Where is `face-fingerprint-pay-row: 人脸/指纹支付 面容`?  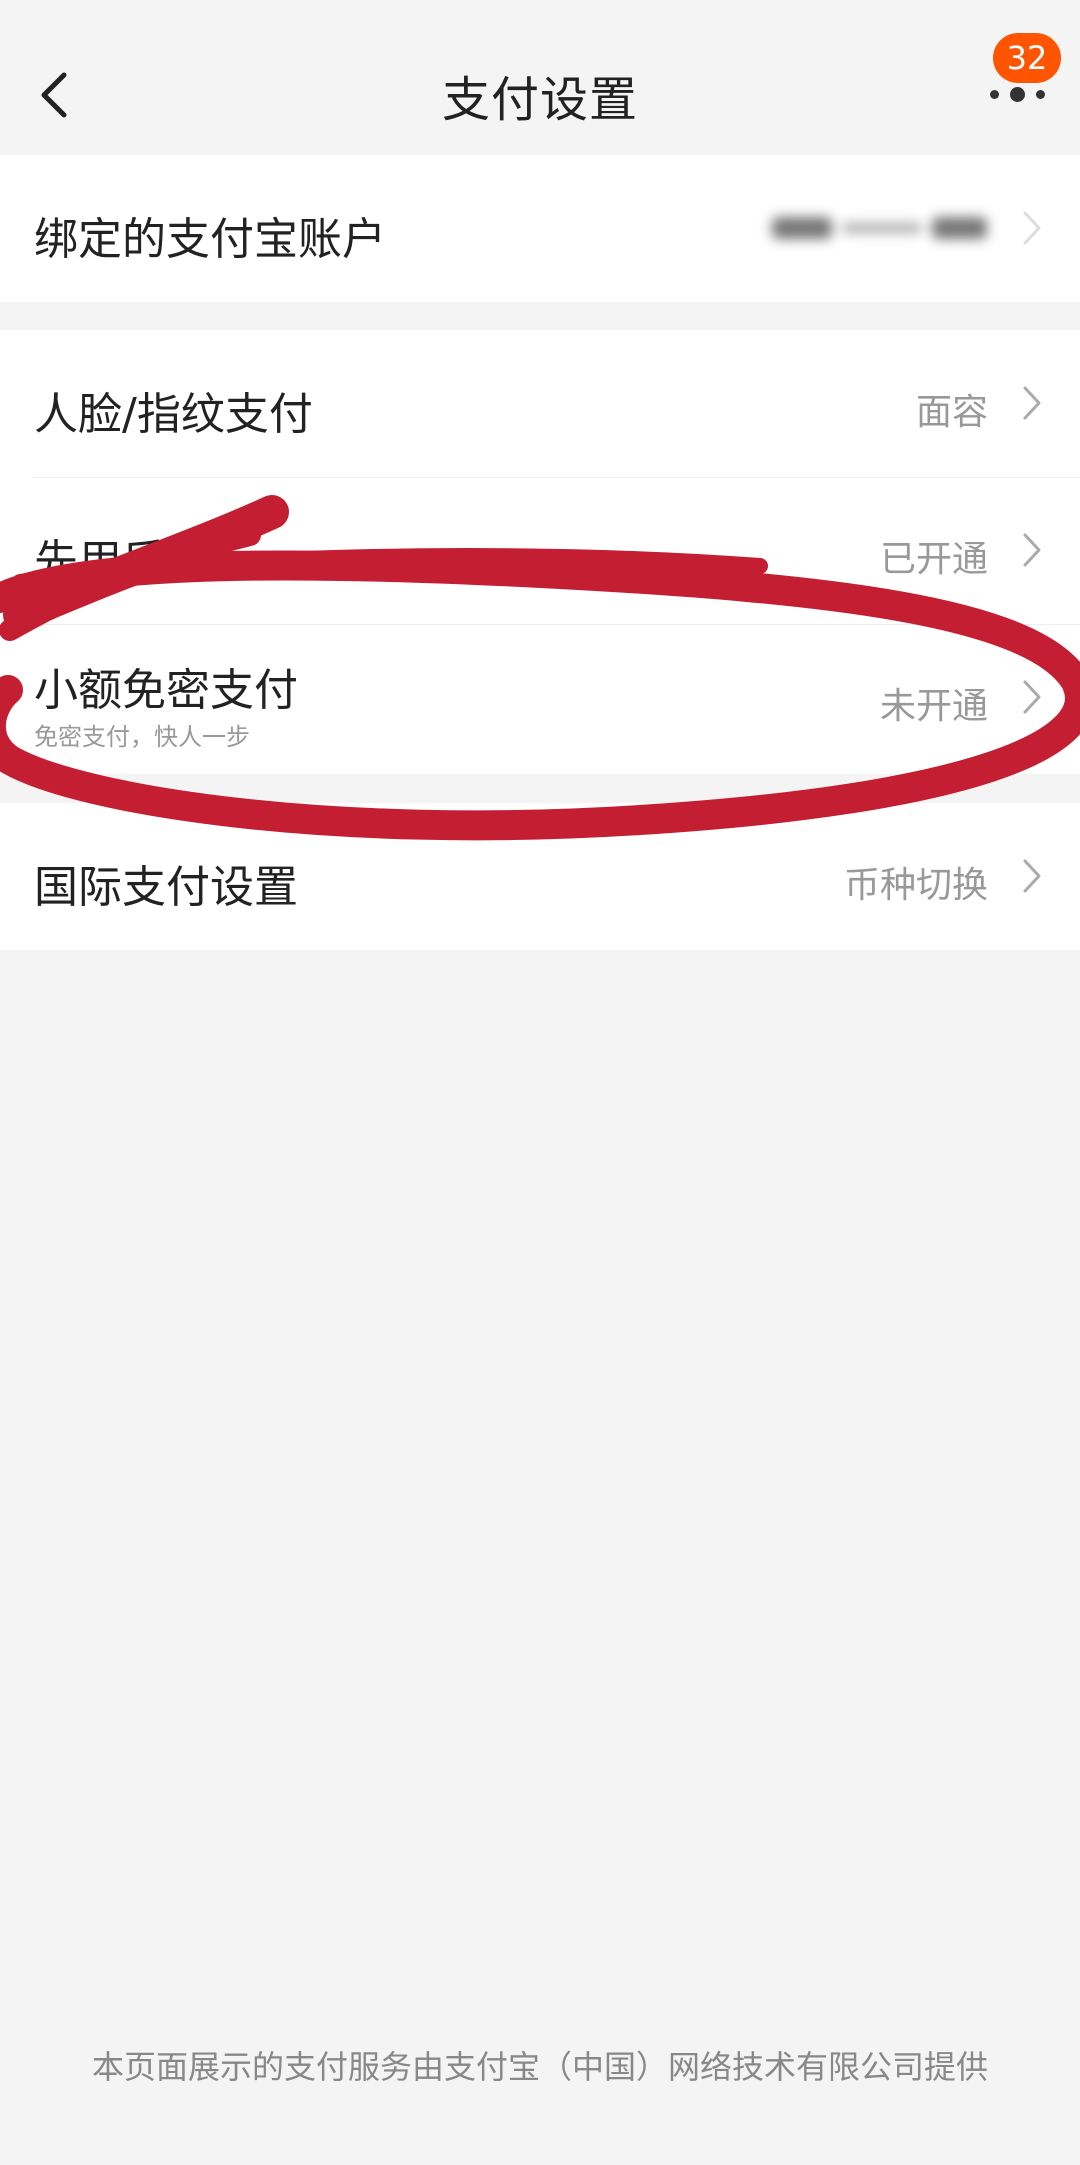 face-fingerprint-pay-row: 人脸/指纹支付 面容 is located at coordinates (540, 403).